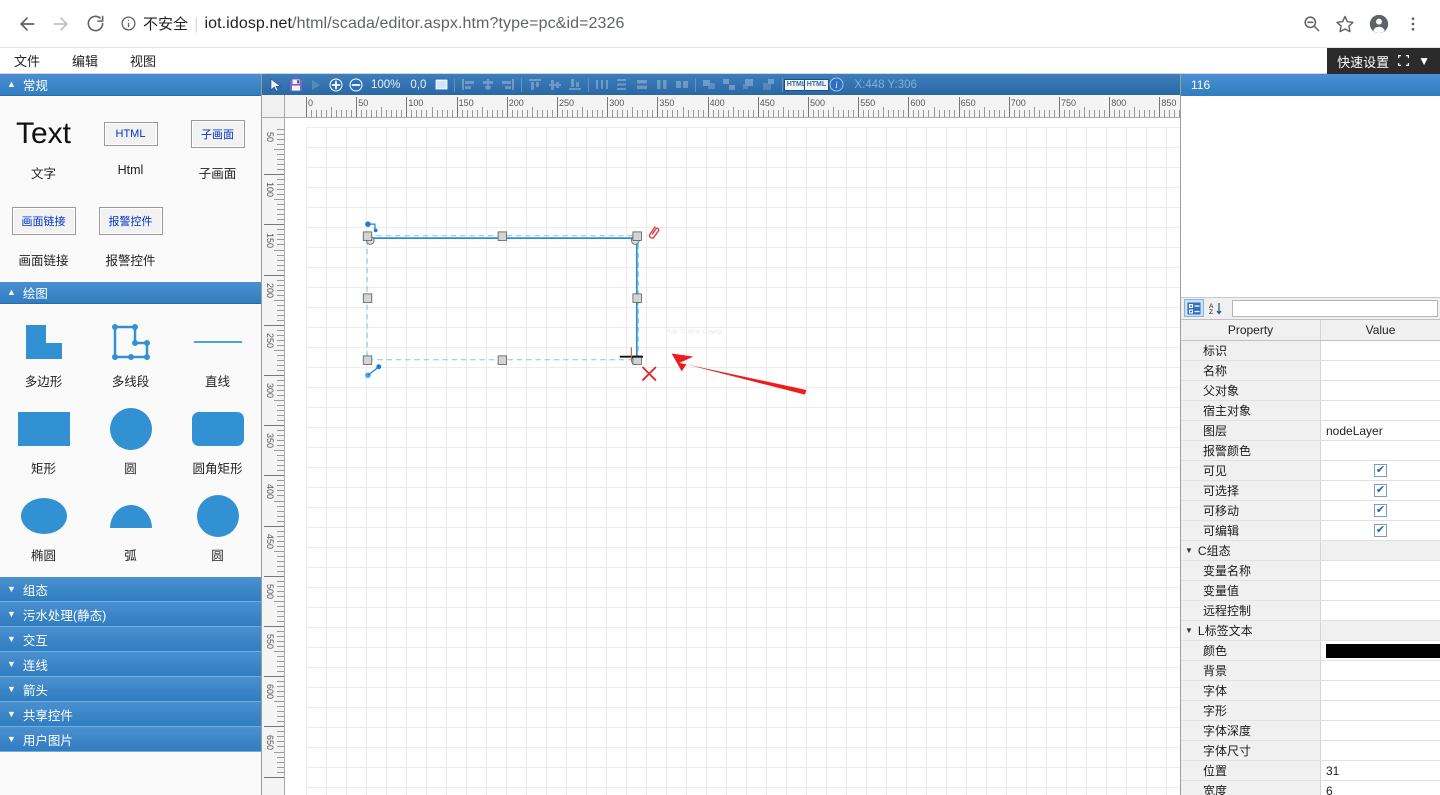 The height and width of the screenshot is (795, 1440). Describe the element at coordinates (130, 614) in the screenshot. I see `palette-section-wastewater: ▼ 污水处理(静态)` at that location.